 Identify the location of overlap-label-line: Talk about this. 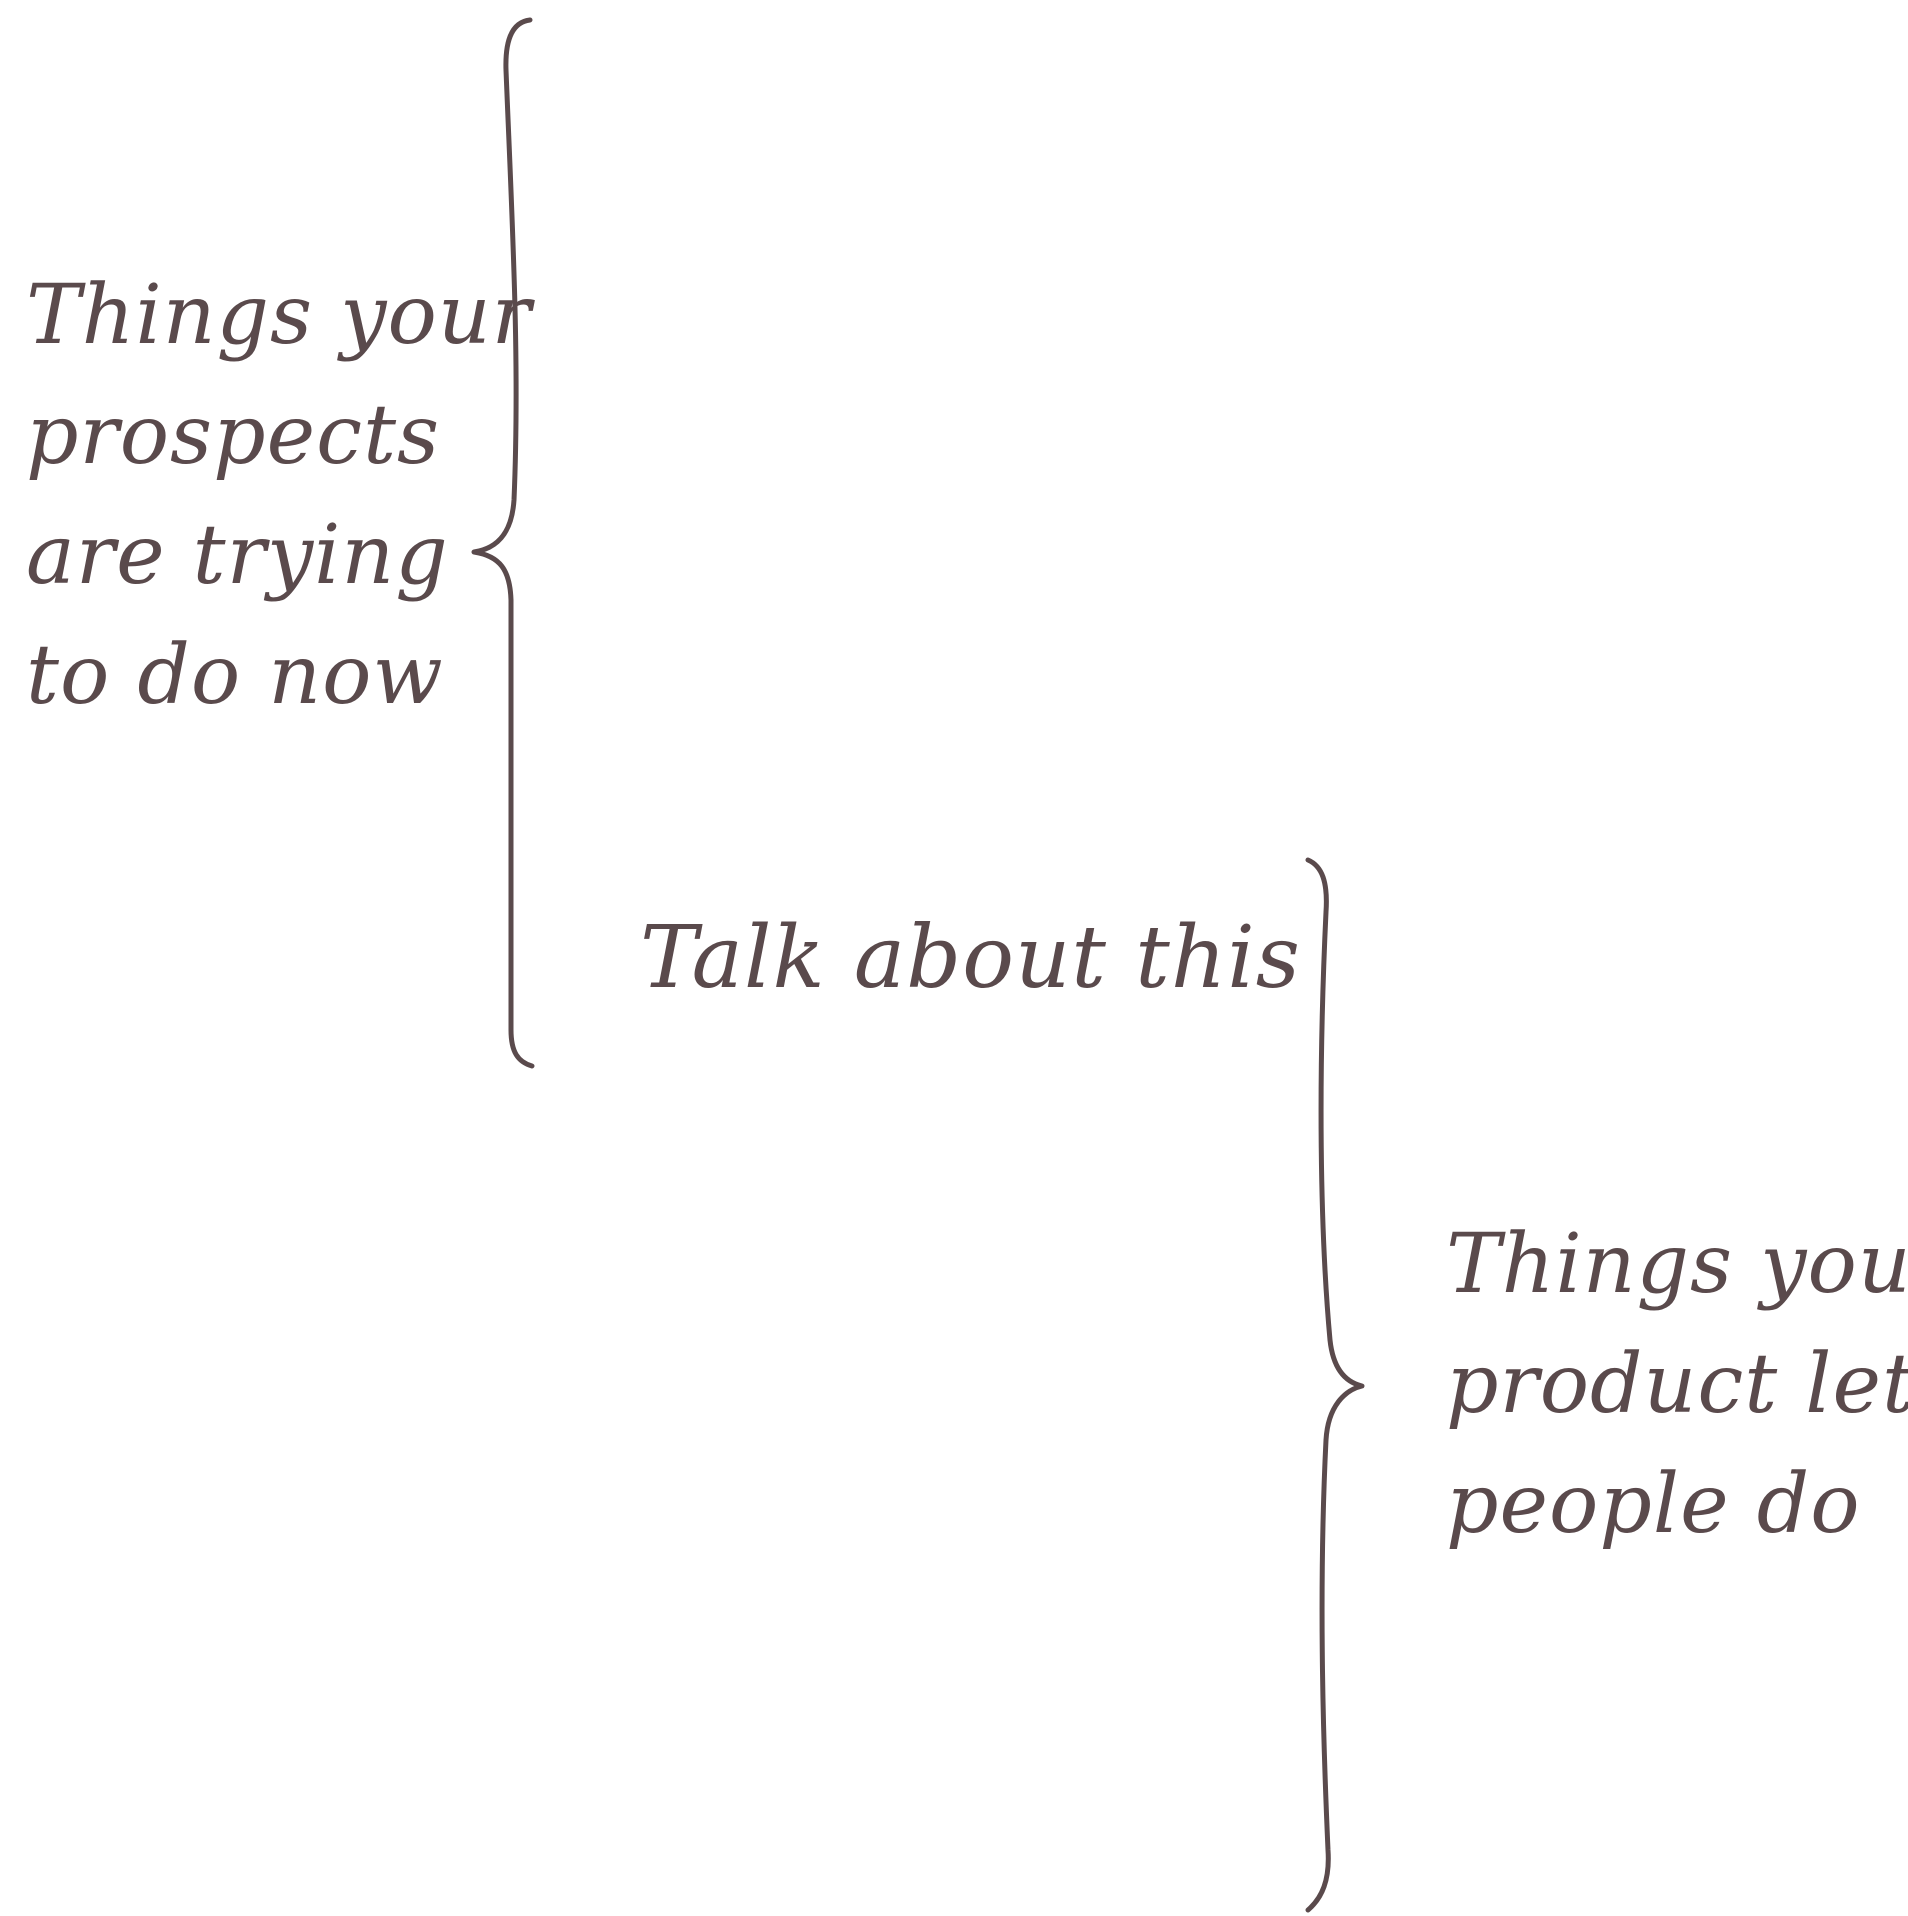
(970, 958).